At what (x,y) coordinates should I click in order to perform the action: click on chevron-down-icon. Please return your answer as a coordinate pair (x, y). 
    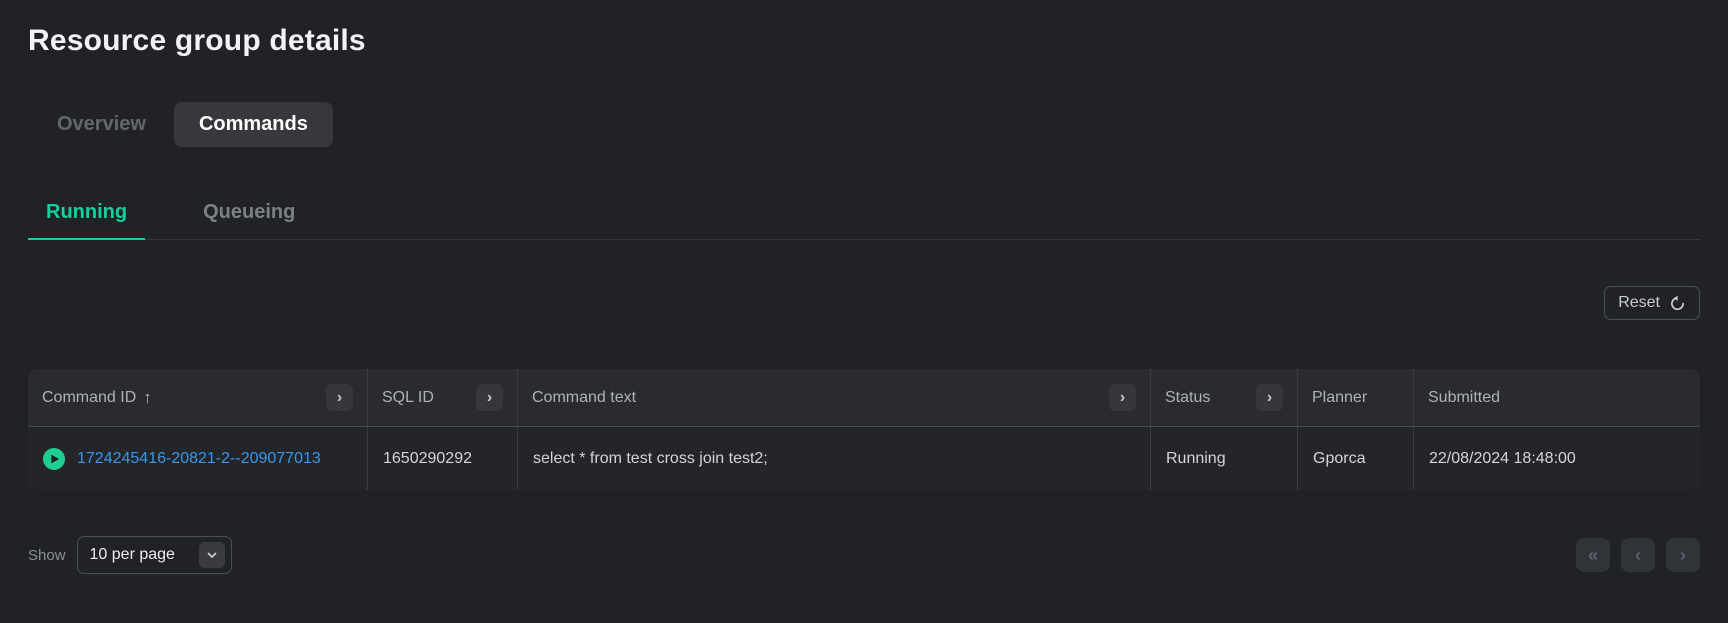
    Looking at the image, I should click on (211, 555).